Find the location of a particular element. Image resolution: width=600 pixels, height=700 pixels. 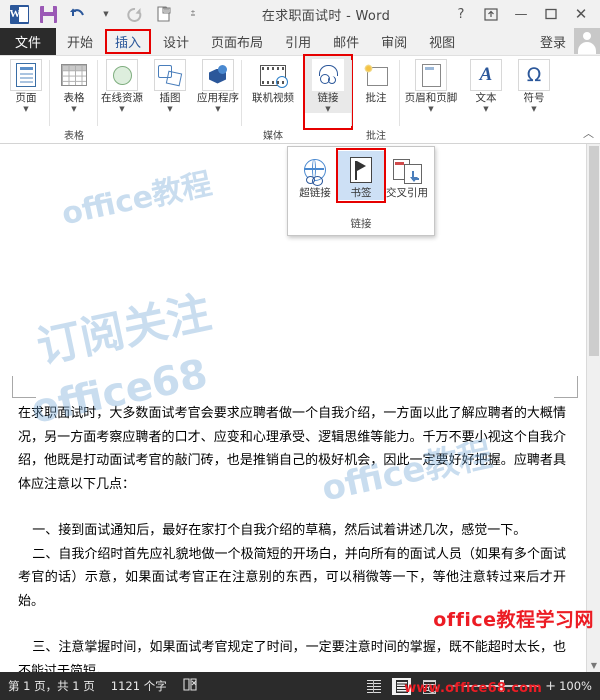

ribbon-button-text: A 文本 ▼ is located at coordinates (486, 84).